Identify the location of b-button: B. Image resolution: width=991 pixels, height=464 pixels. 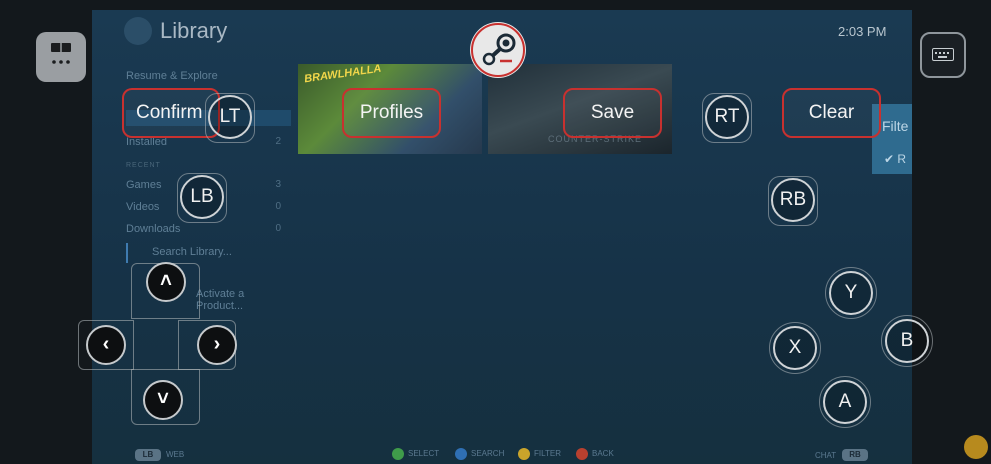
(907, 341).